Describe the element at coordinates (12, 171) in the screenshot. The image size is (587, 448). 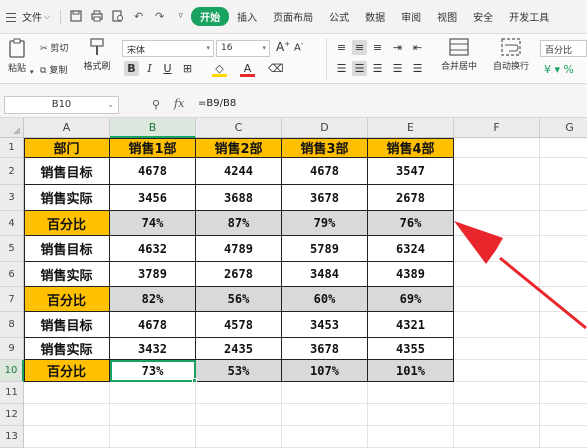
I see `row-header-2: 2` at that location.